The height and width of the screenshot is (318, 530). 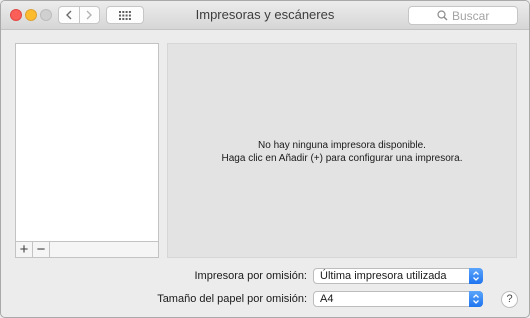 I want to click on minimize-icon, so click(x=31, y=15).